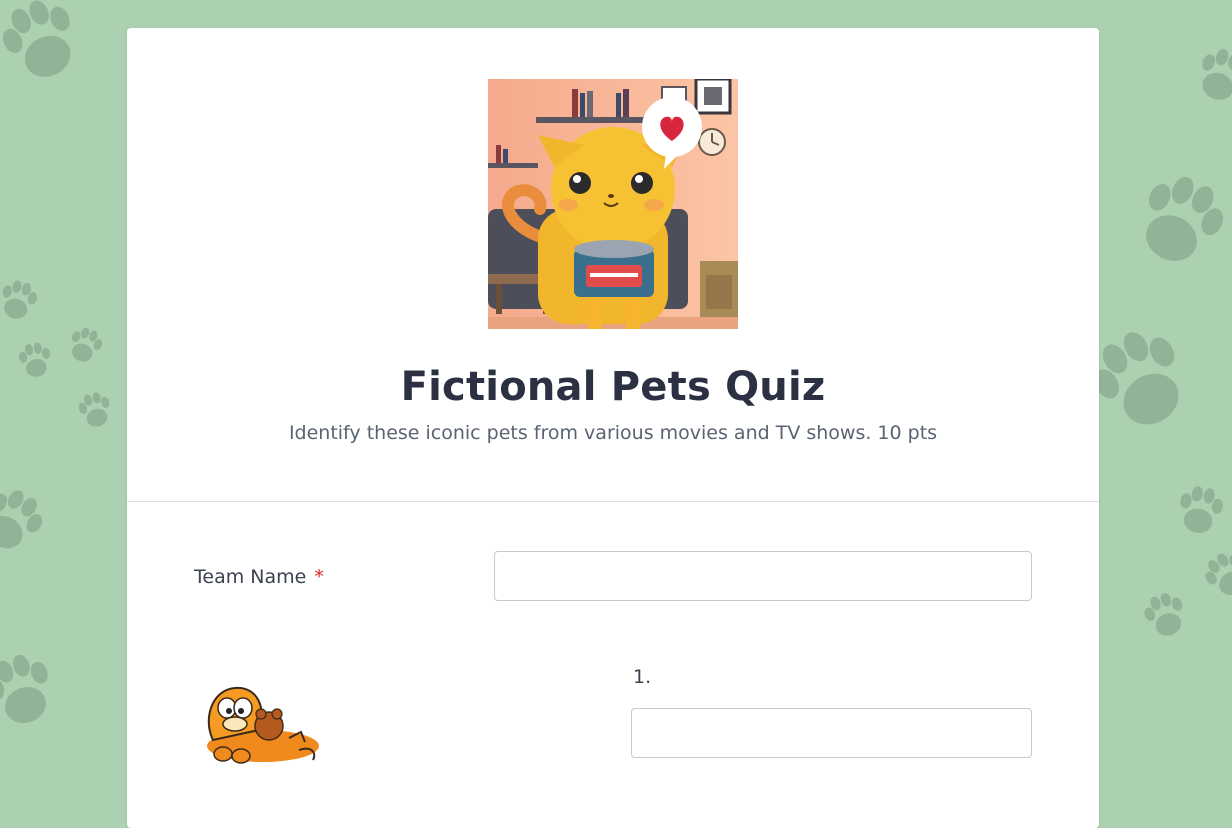  What do you see at coordinates (319, 577) in the screenshot?
I see `required-asterisk: *` at bounding box center [319, 577].